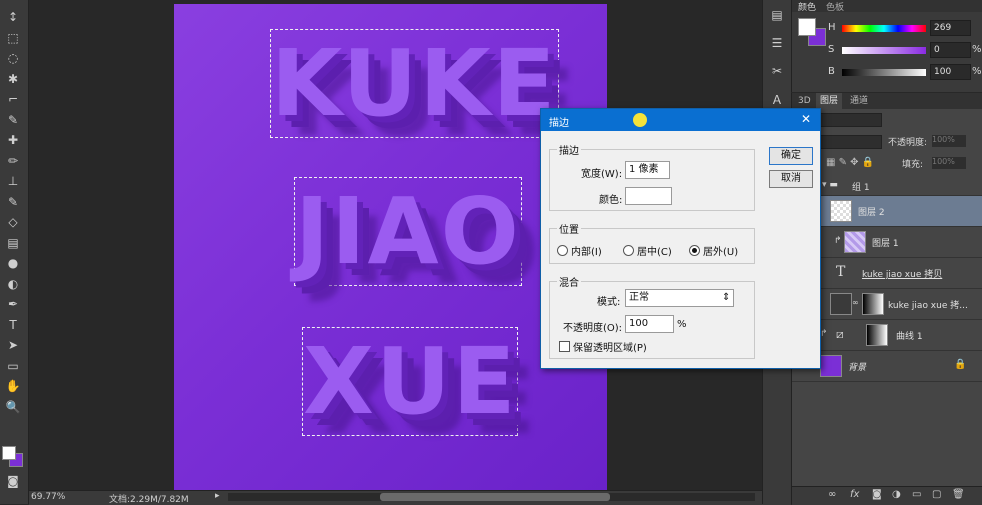 The image size is (982, 505). What do you see at coordinates (13, 222) in the screenshot?
I see `eraser-tool-icon: ◇` at bounding box center [13, 222].